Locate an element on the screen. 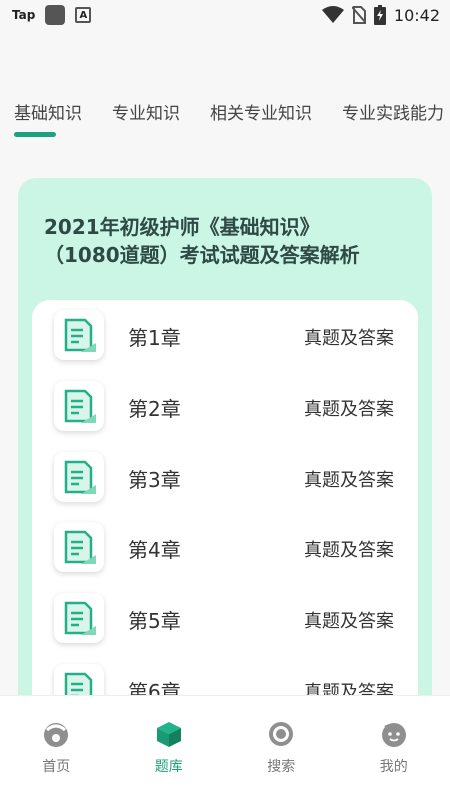 This screenshot has height=801, width=450. no-sim-icon is located at coordinates (359, 15).